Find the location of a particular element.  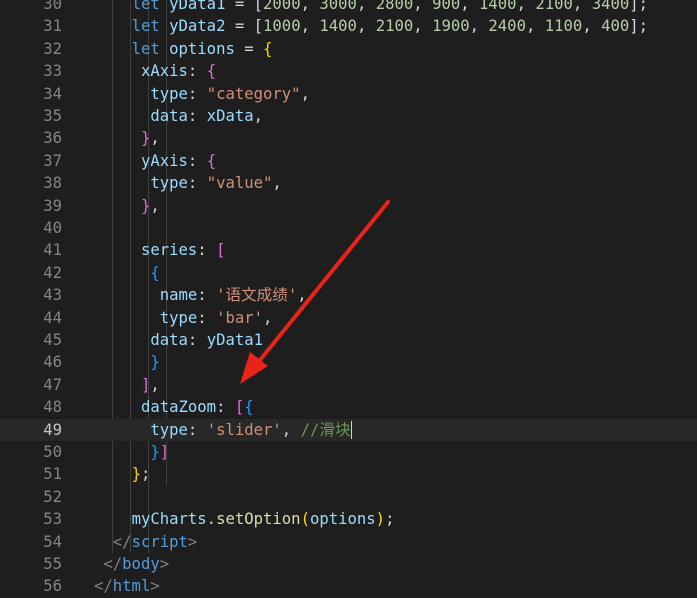

code-line: 45 data: yData1 is located at coordinates (348, 340).